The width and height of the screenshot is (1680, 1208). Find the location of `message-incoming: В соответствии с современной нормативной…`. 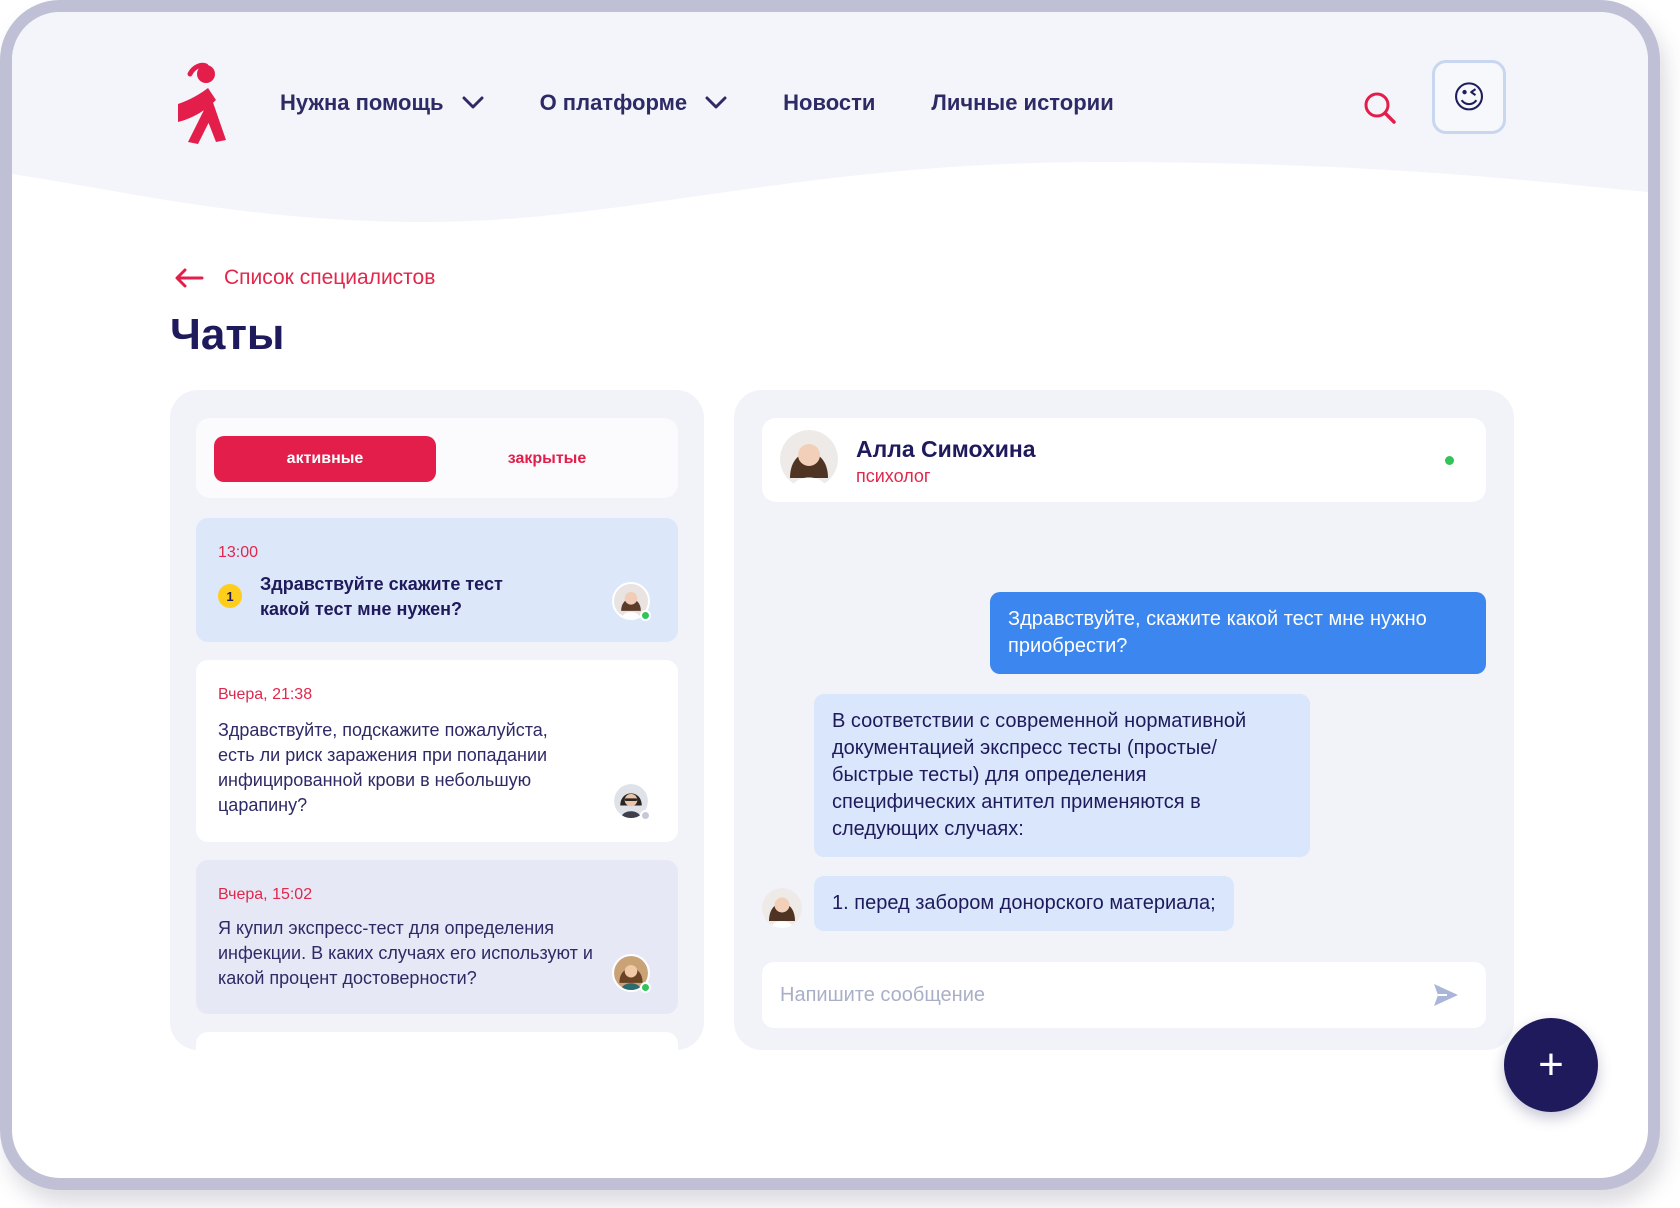

message-incoming: В соответствии с современной нормативной… is located at coordinates (1062, 775).